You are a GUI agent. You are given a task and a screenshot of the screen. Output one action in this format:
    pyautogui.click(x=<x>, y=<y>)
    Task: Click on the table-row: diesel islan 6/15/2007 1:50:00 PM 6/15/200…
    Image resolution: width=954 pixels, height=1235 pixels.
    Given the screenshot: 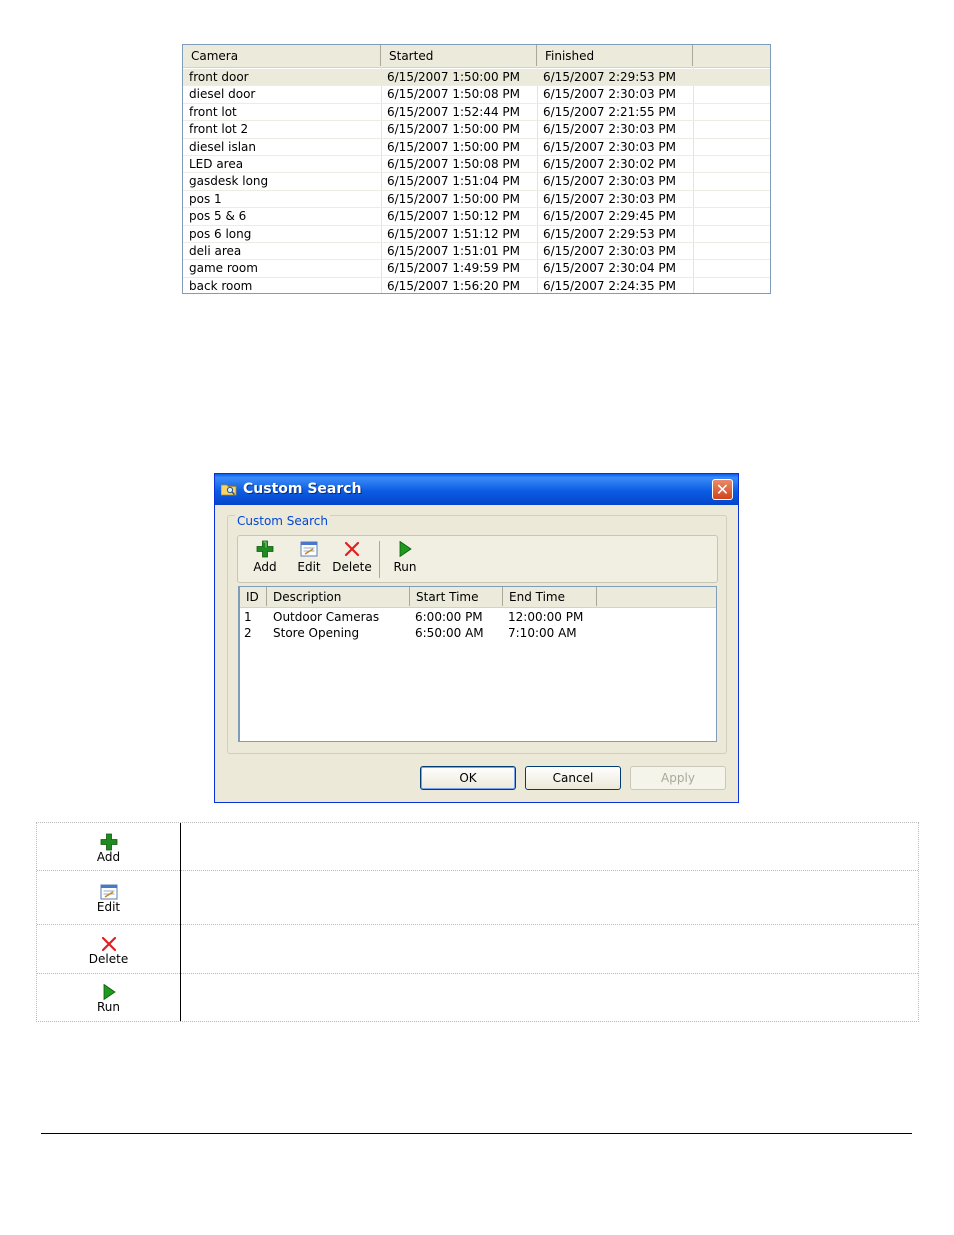 What is the action you would take?
    pyautogui.click(x=476, y=147)
    